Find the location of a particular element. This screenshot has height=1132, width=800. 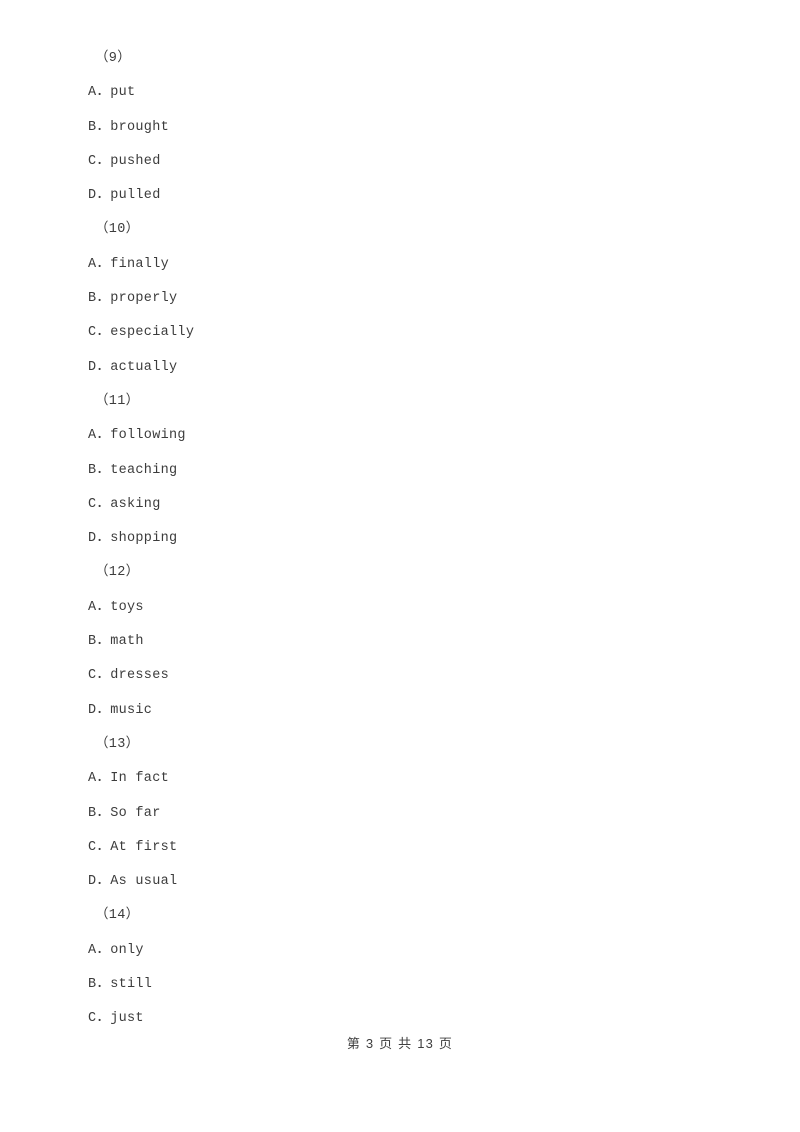

question-option: B．still is located at coordinates (400, 985).